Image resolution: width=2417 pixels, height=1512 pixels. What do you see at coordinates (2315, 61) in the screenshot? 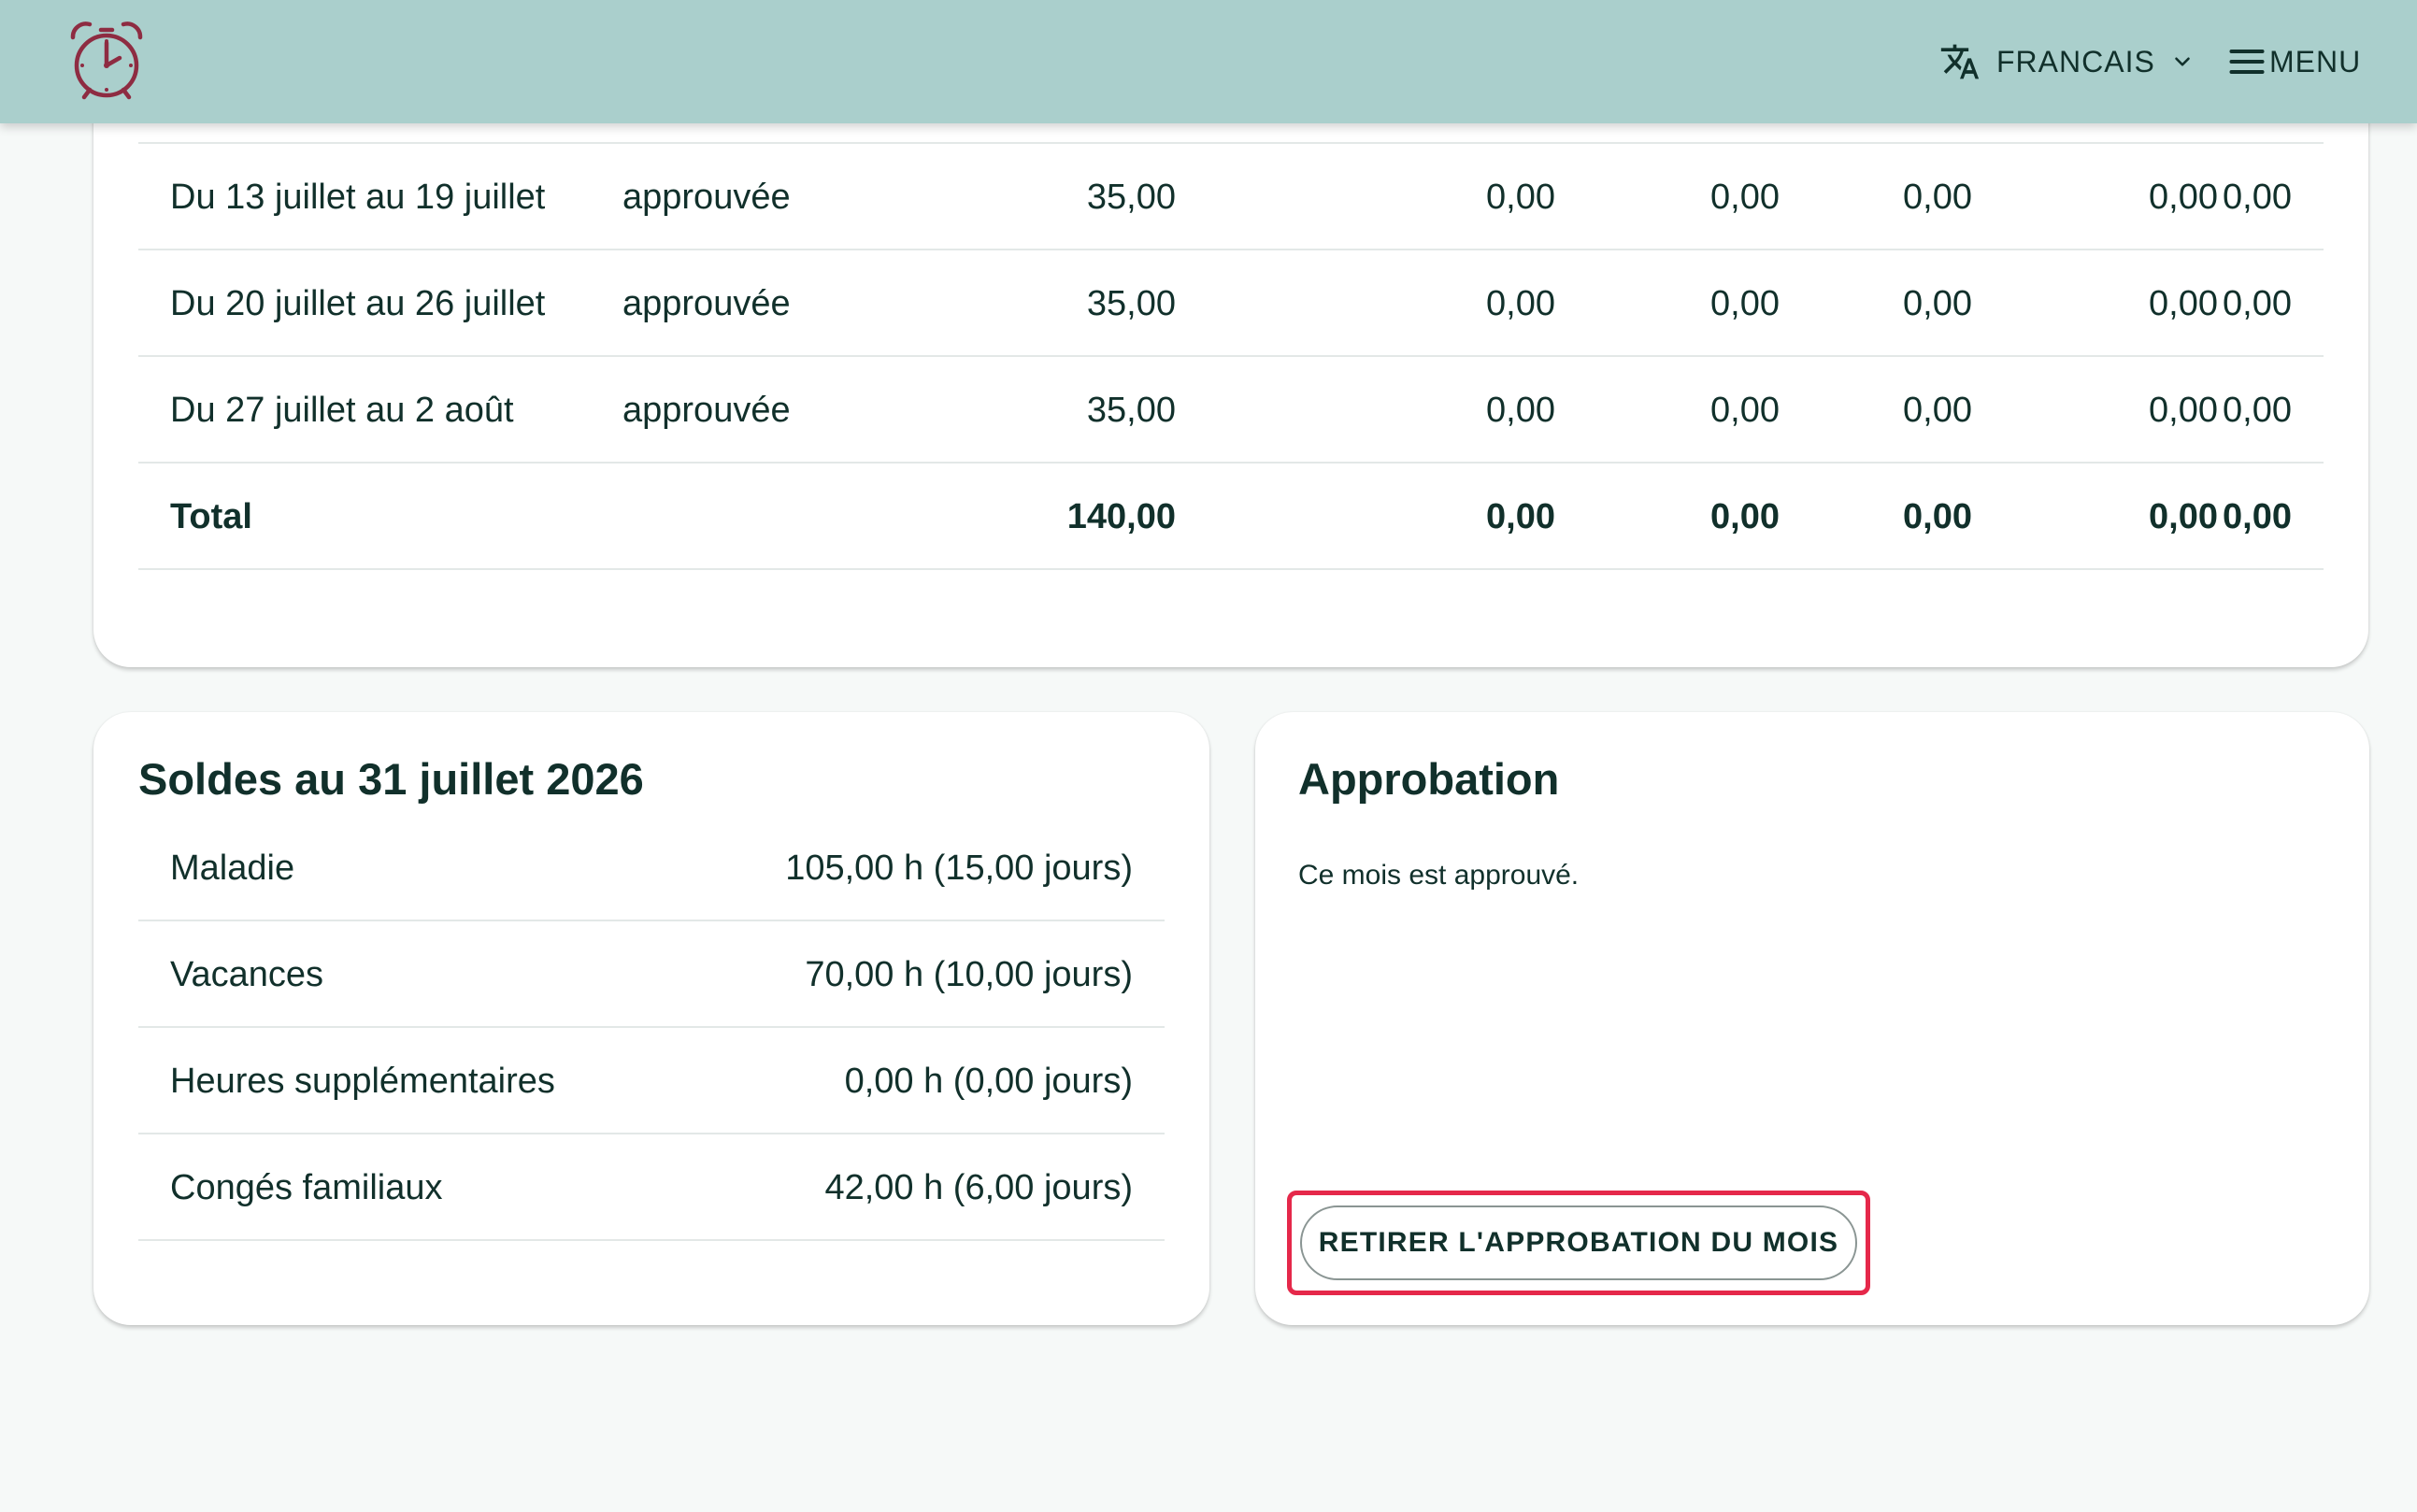
I see `menu-label: MENU` at bounding box center [2315, 61].